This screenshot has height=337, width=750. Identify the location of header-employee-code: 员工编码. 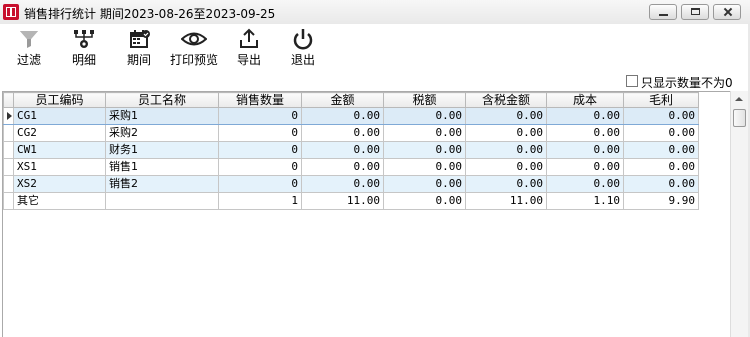
(59, 100).